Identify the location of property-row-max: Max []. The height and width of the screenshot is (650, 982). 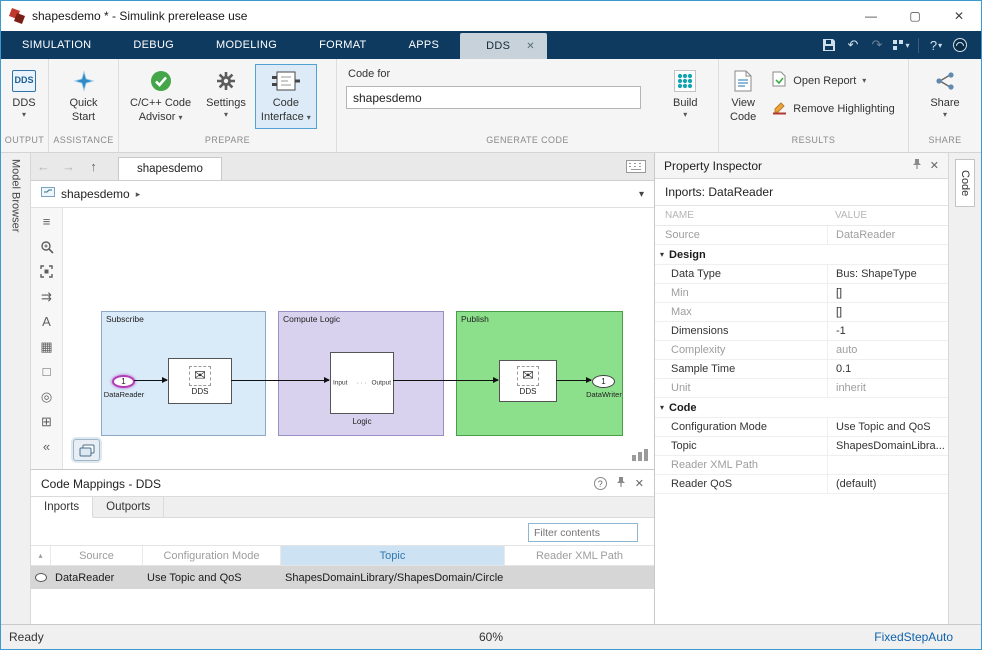
(801, 312).